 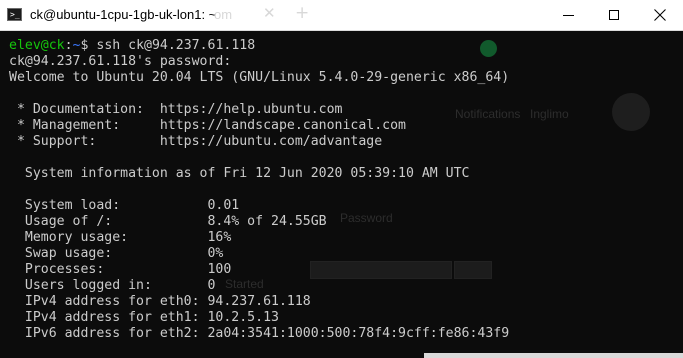 I want to click on avatar, so click(x=631, y=112).